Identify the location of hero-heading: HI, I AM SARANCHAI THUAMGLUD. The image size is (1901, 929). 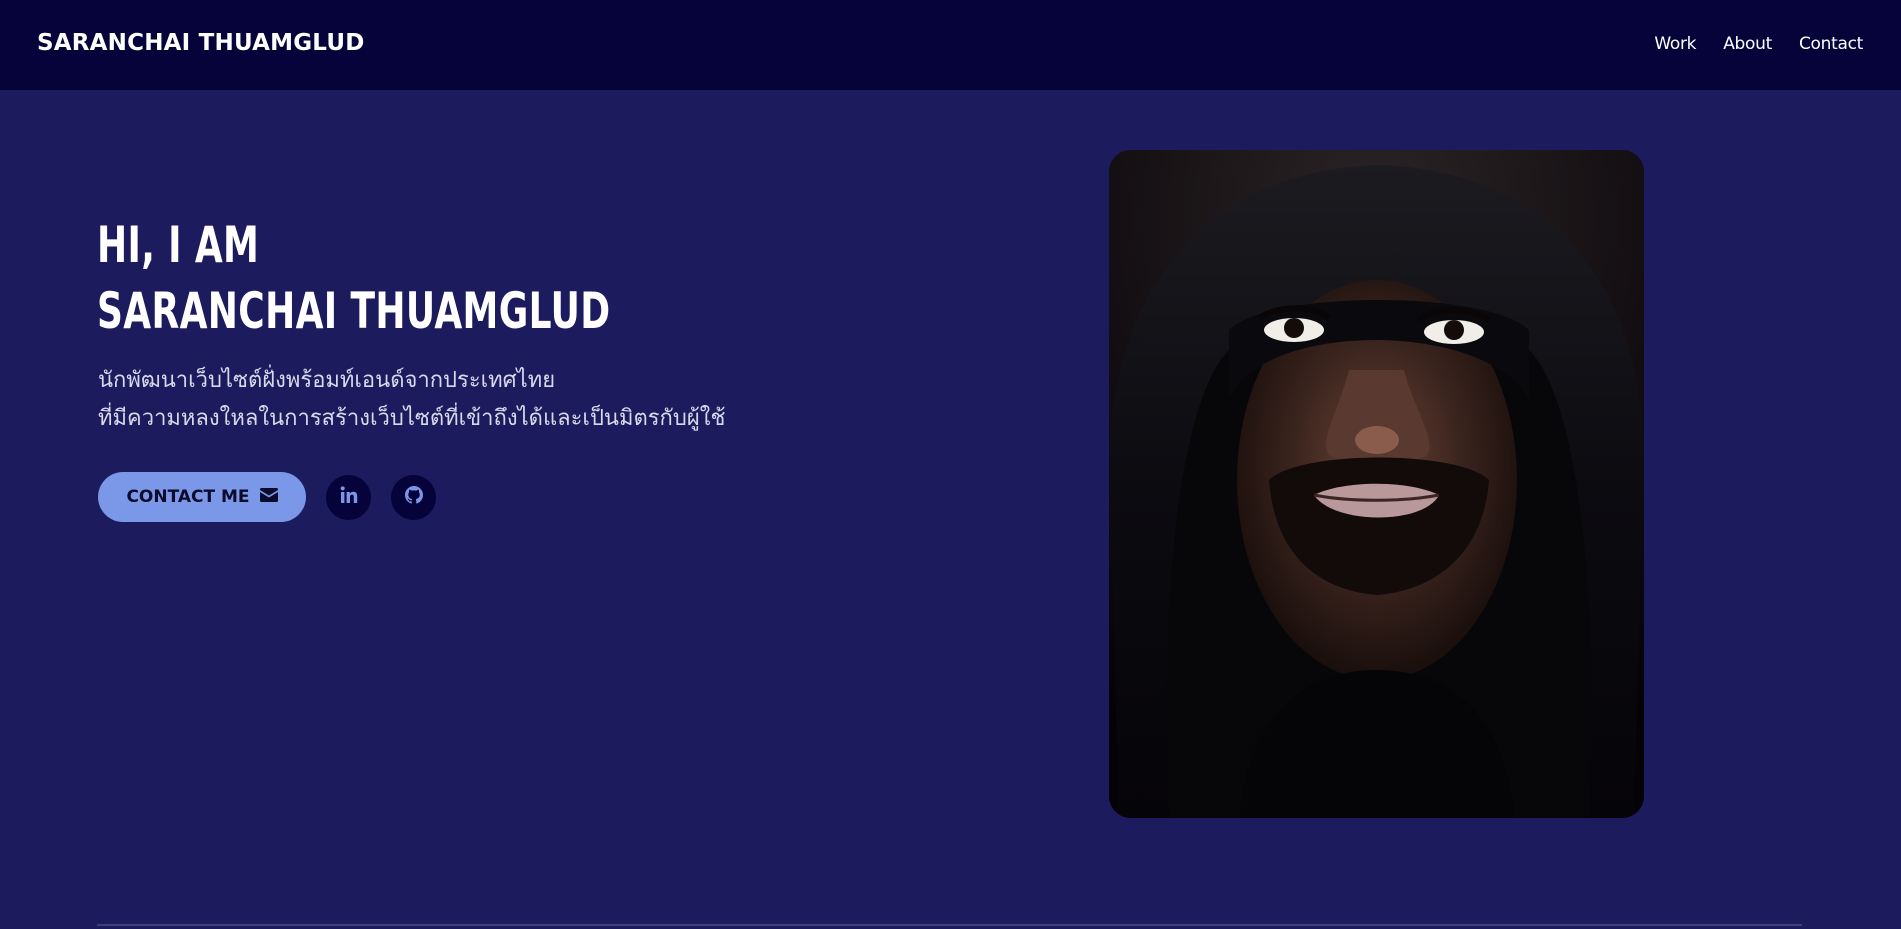
(353, 278).